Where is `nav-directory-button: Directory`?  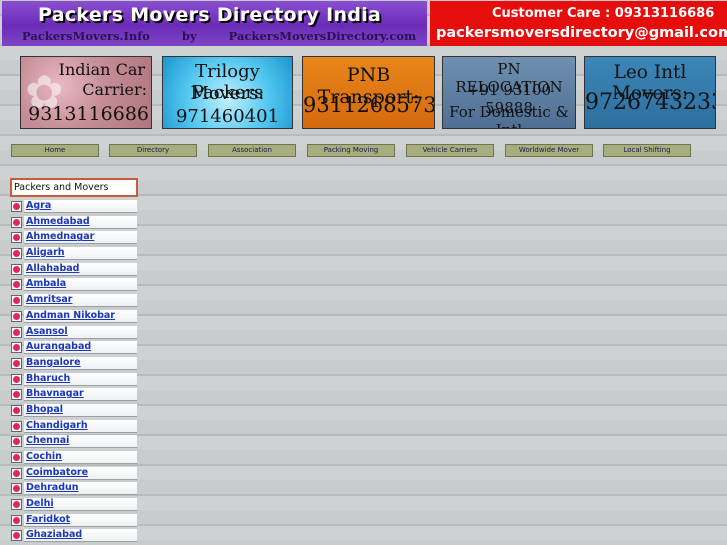
nav-directory-button: Directory is located at coordinates (153, 150).